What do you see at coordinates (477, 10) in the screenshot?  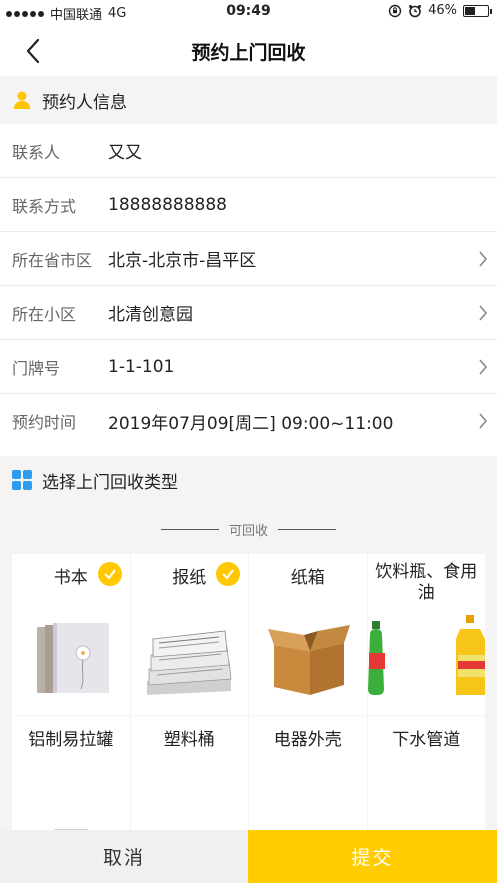 I see `battery-icon` at bounding box center [477, 10].